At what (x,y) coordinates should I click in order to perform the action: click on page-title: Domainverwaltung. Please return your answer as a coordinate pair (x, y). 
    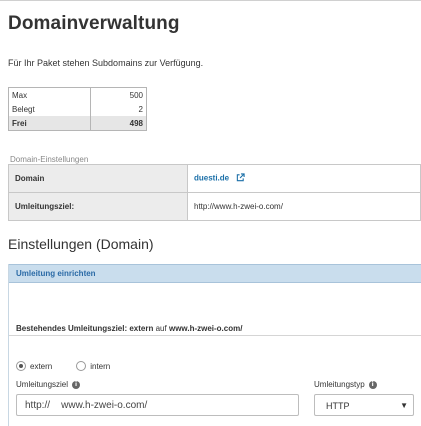
    Looking at the image, I should click on (94, 23).